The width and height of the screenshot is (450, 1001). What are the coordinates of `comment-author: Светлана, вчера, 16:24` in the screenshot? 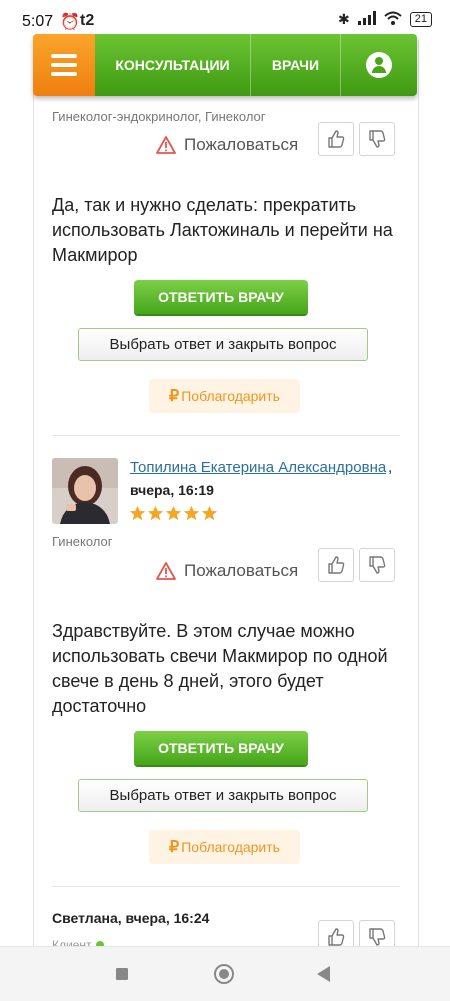 It's located at (131, 918).